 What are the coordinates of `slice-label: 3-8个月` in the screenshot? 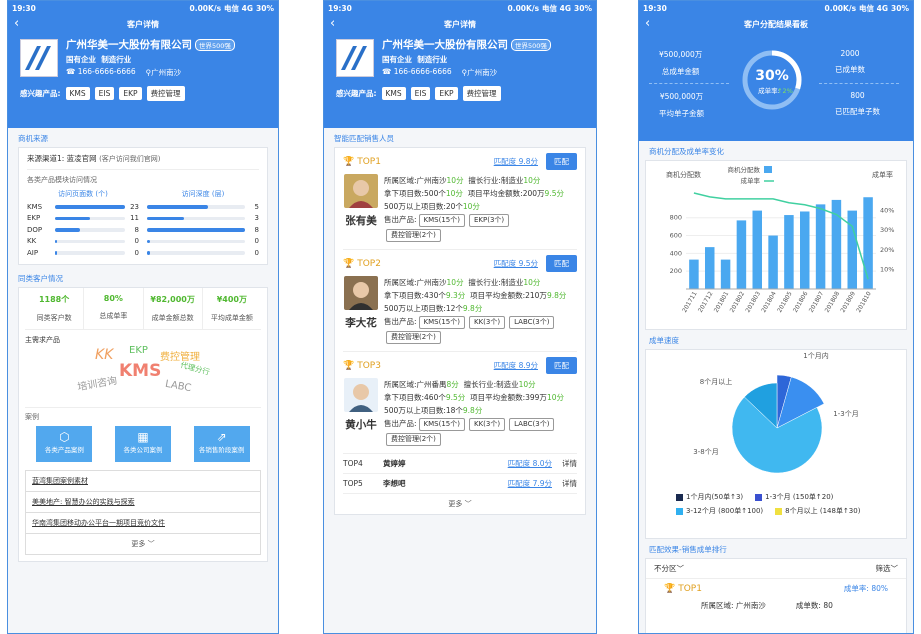 It's located at (705, 452).